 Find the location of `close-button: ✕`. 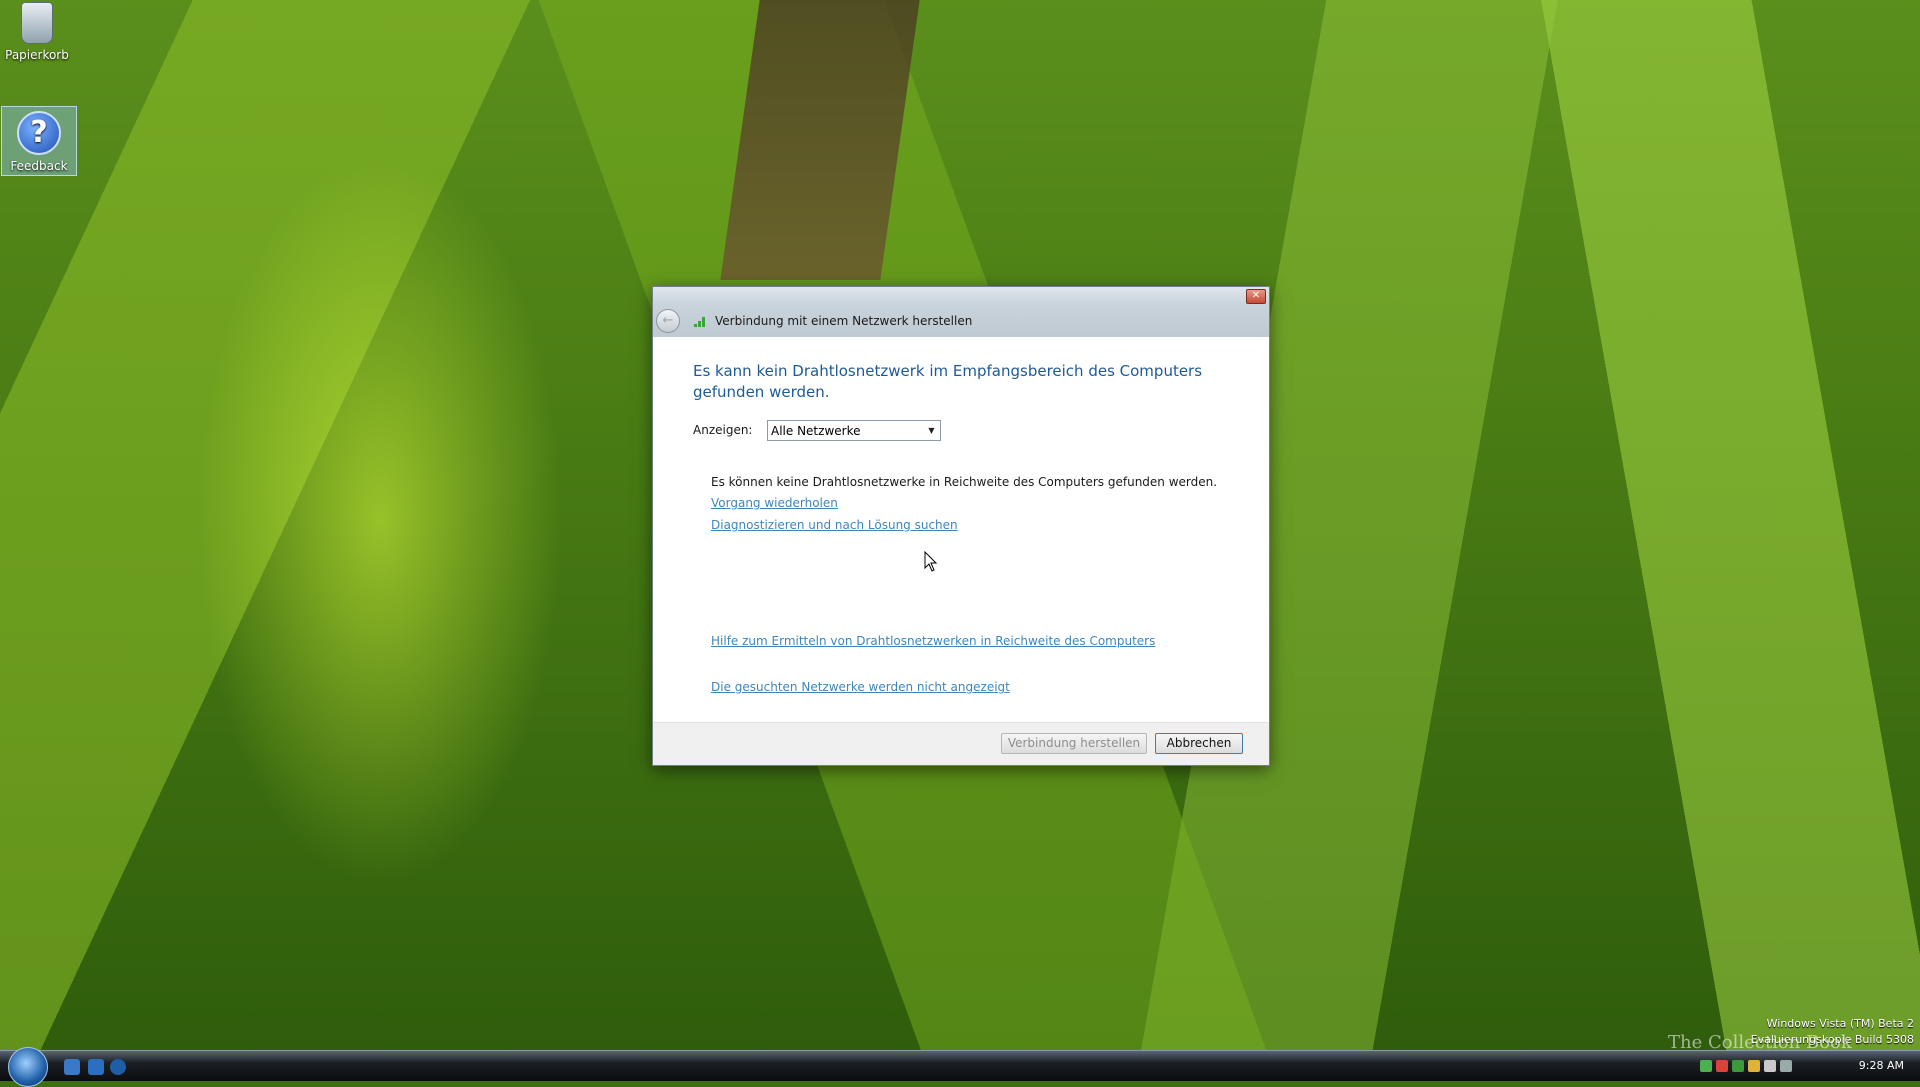

close-button: ✕ is located at coordinates (1256, 296).